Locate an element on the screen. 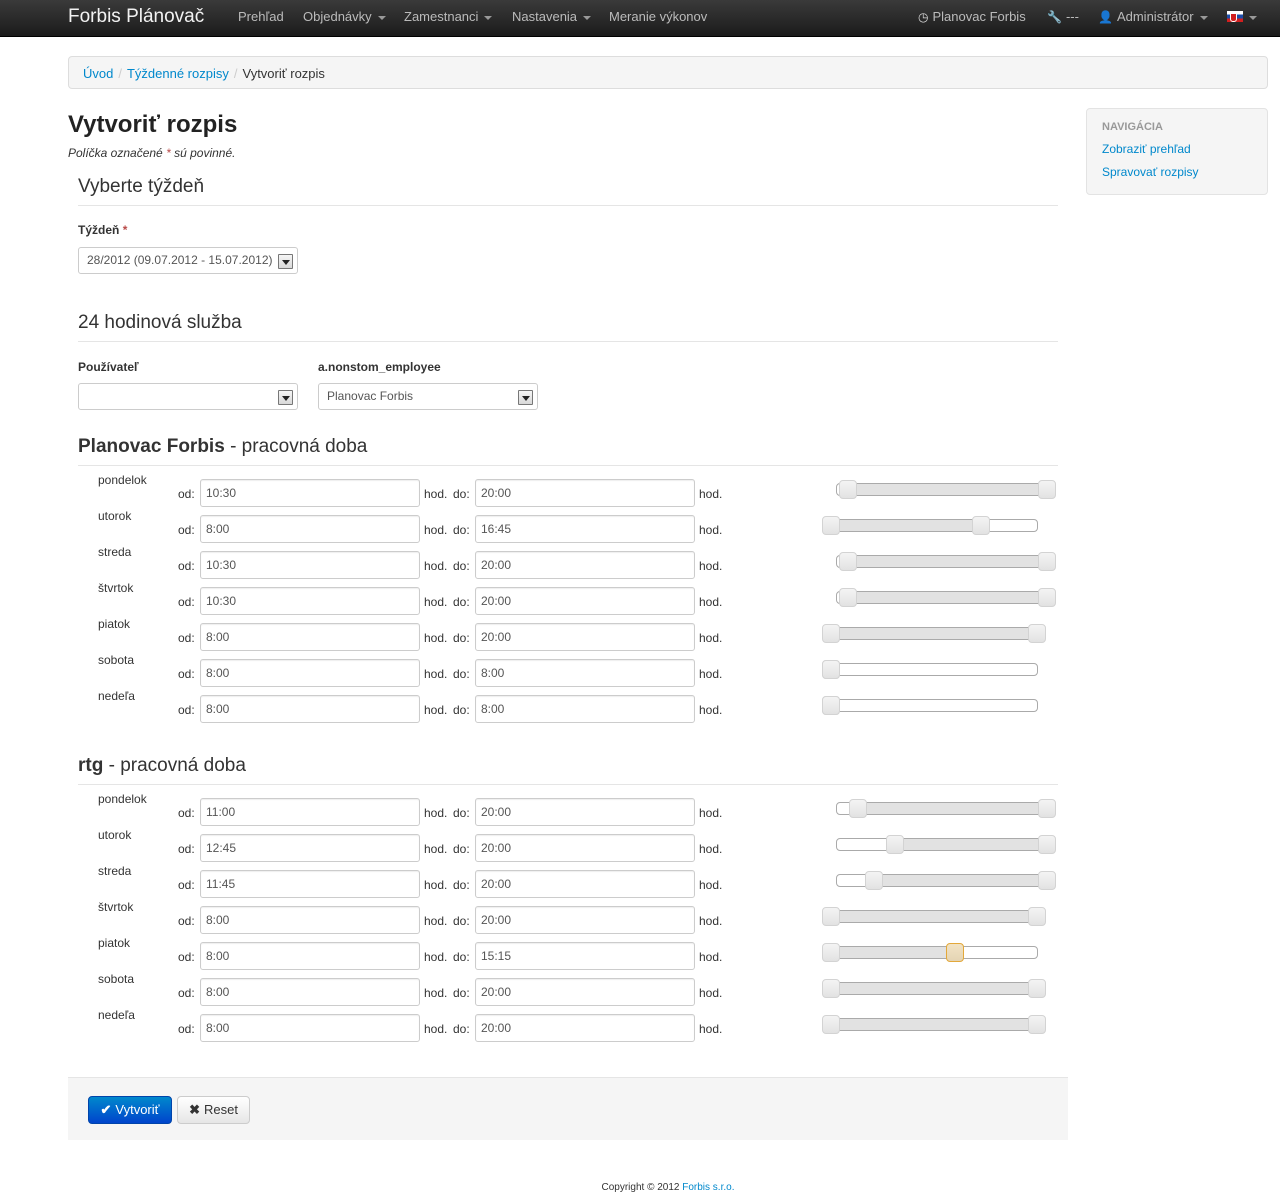 The width and height of the screenshot is (1280, 1202). slider-range is located at coordinates (947, 597).